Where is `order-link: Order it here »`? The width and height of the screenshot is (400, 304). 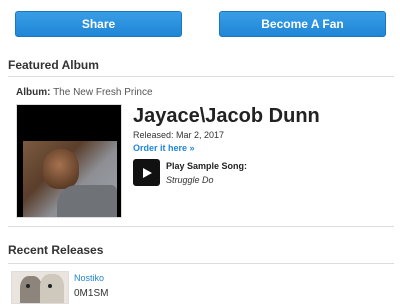
order-link: Order it here » is located at coordinates (164, 148).